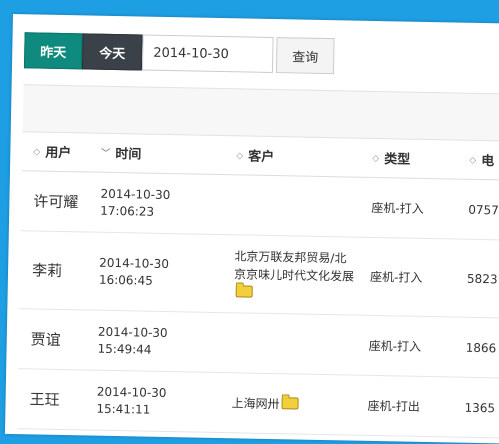  I want to click on column-header-phone: ◇ 电, so click(478, 159).